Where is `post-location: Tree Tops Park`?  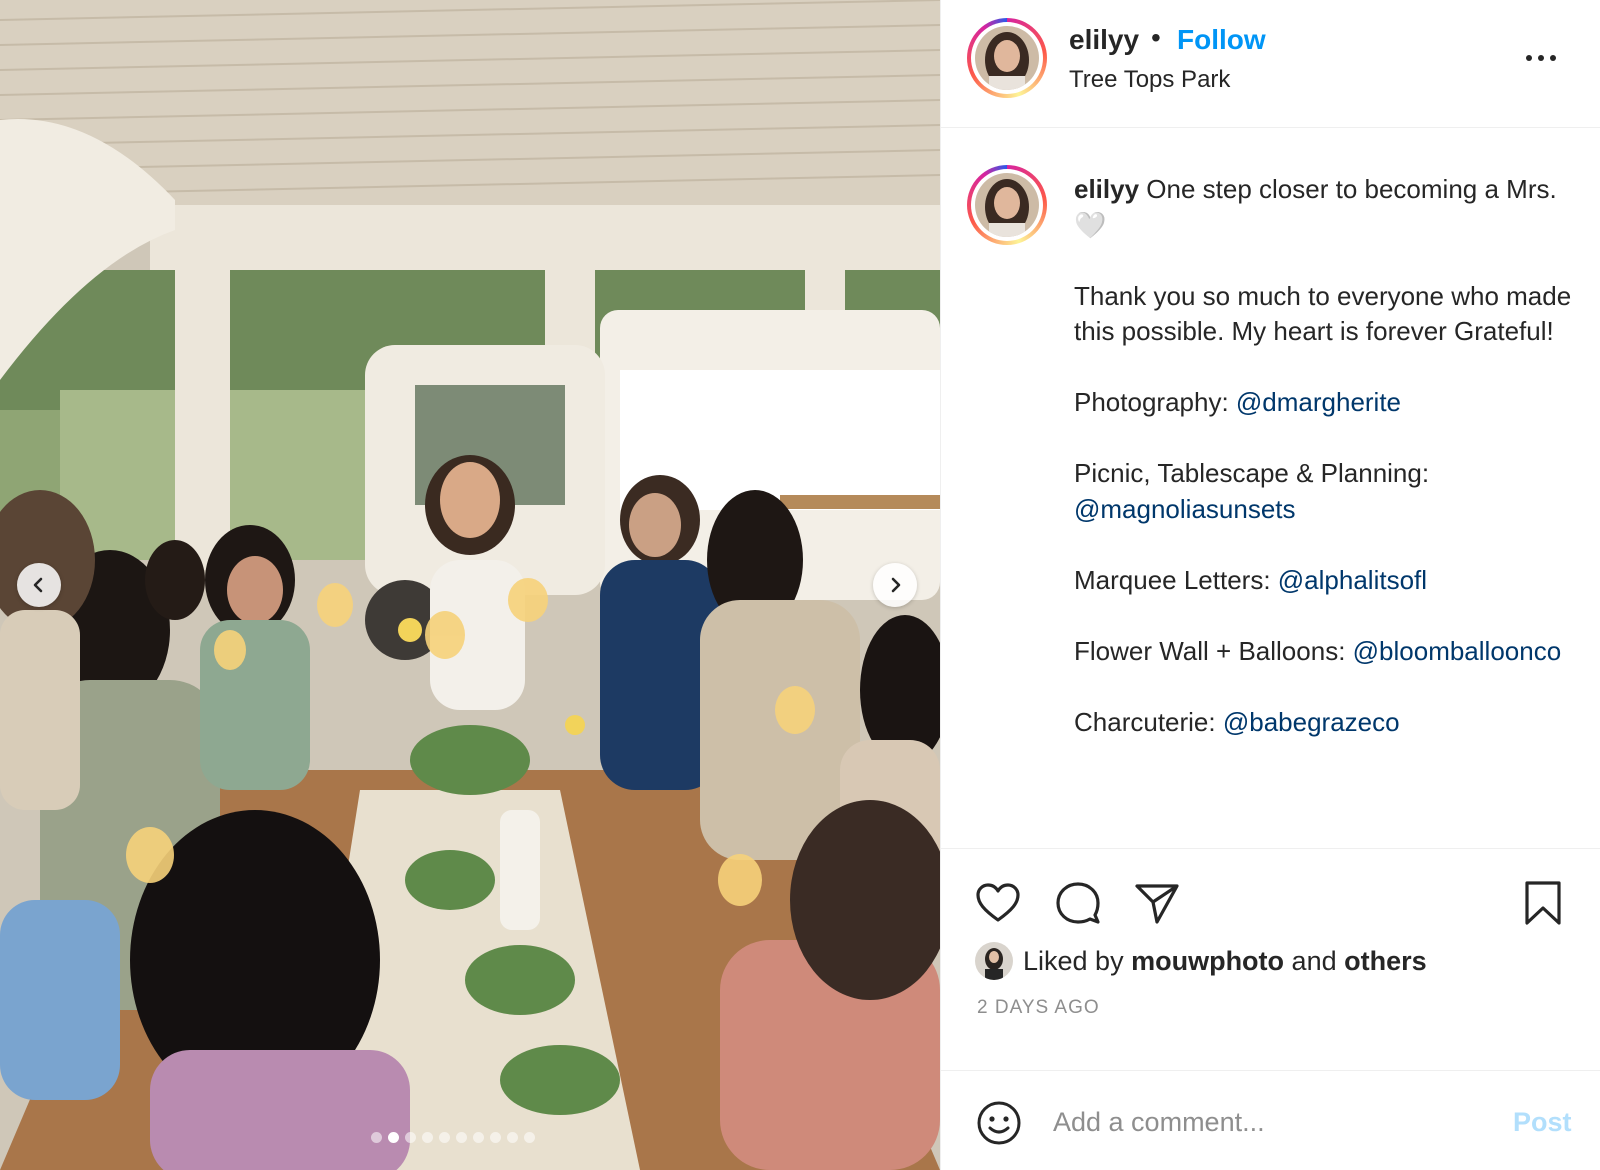 post-location: Tree Tops Park is located at coordinates (1149, 80).